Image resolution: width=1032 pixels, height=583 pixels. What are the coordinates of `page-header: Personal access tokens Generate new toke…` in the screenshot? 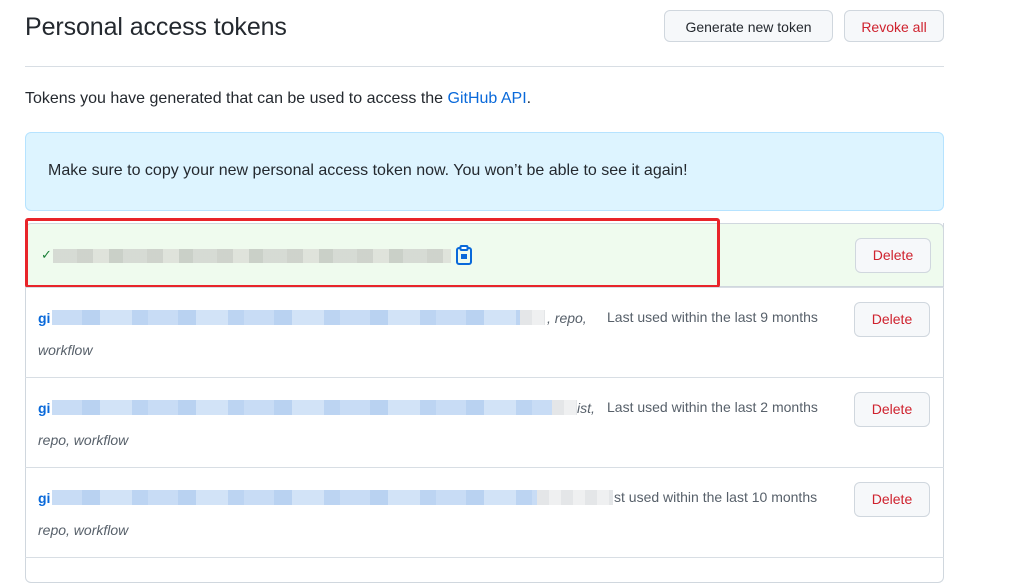 It's located at (484, 33).